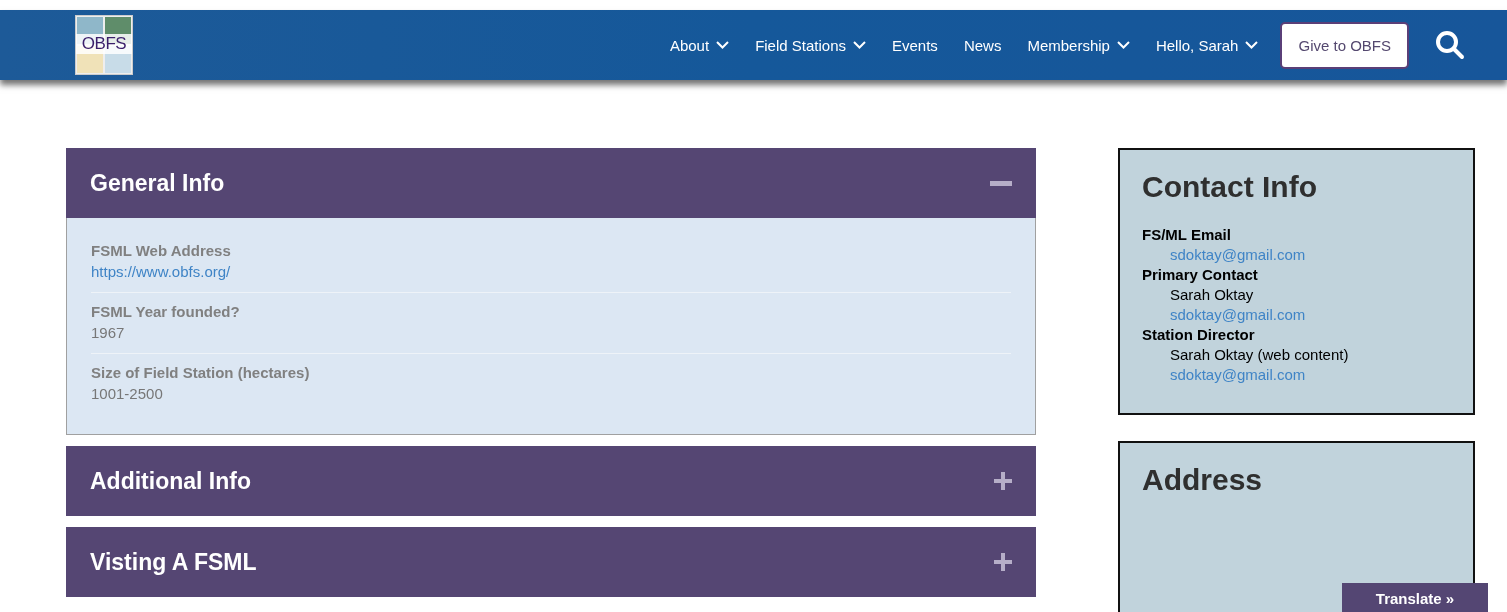 This screenshot has height=612, width=1507. I want to click on search-icon, so click(1450, 45).